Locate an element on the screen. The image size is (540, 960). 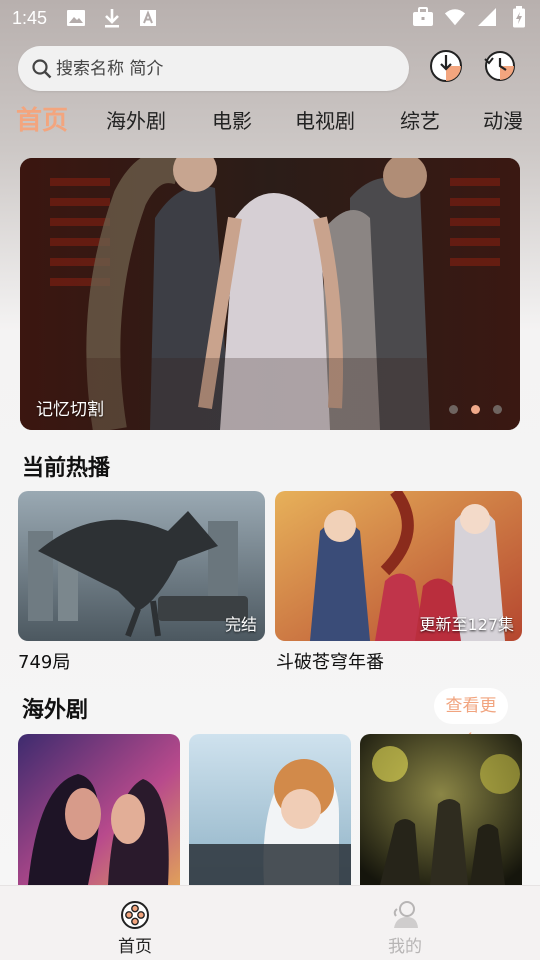
hot-title-749: 749局 is located at coordinates (44, 661).